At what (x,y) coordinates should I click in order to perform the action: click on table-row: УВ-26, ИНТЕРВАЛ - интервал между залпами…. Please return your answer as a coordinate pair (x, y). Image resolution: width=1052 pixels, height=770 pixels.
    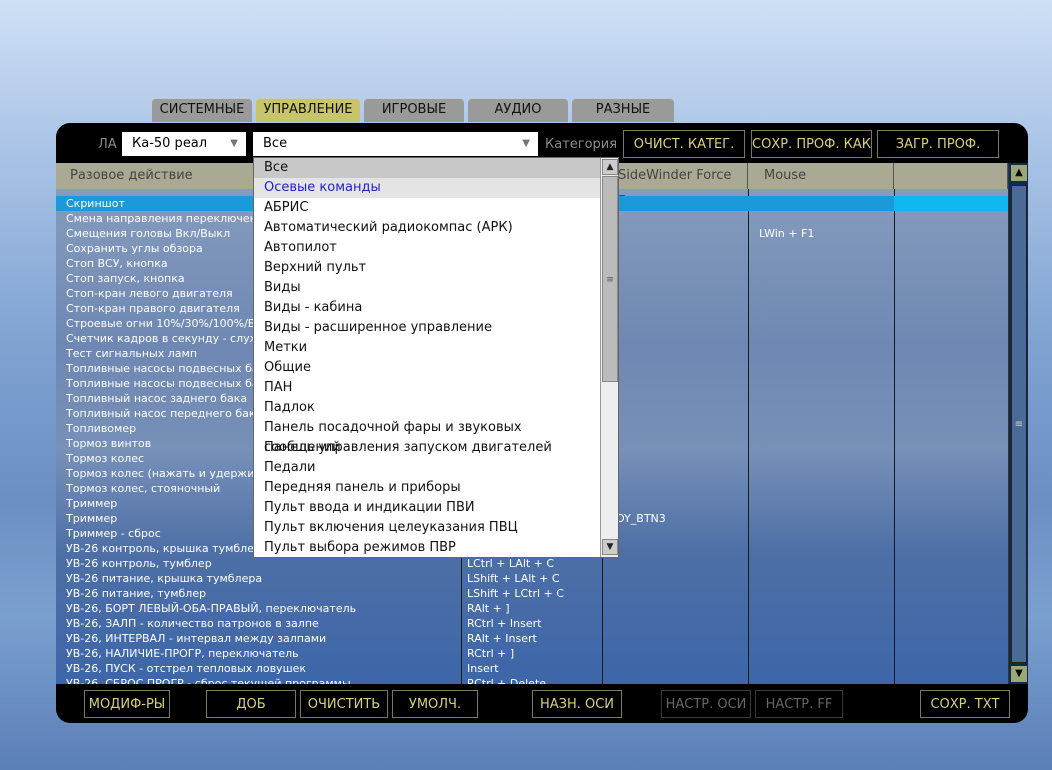
    Looking at the image, I should click on (532, 638).